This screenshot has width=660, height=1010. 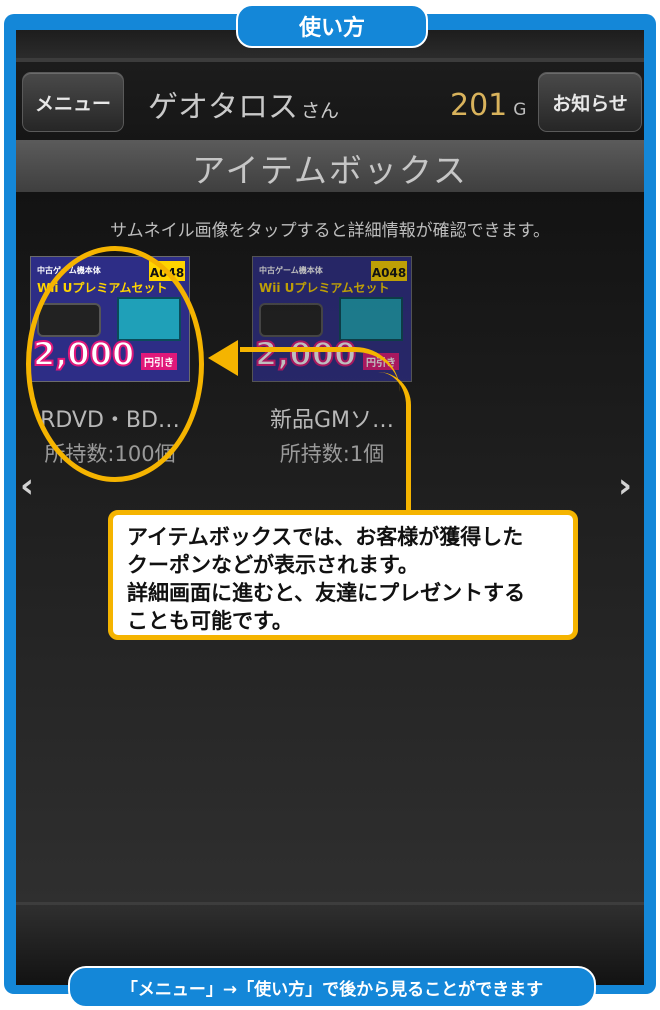 What do you see at coordinates (115, 364) in the screenshot?
I see `highlight-circle` at bounding box center [115, 364].